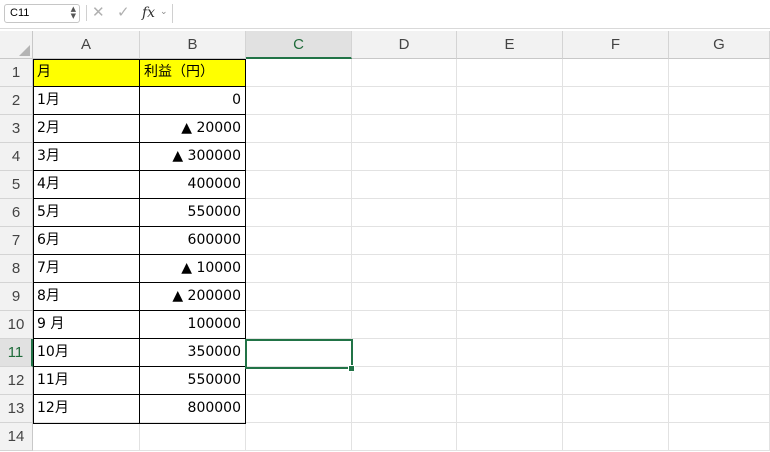  Describe the element at coordinates (510, 381) in the screenshot. I see `cell-e12` at that location.